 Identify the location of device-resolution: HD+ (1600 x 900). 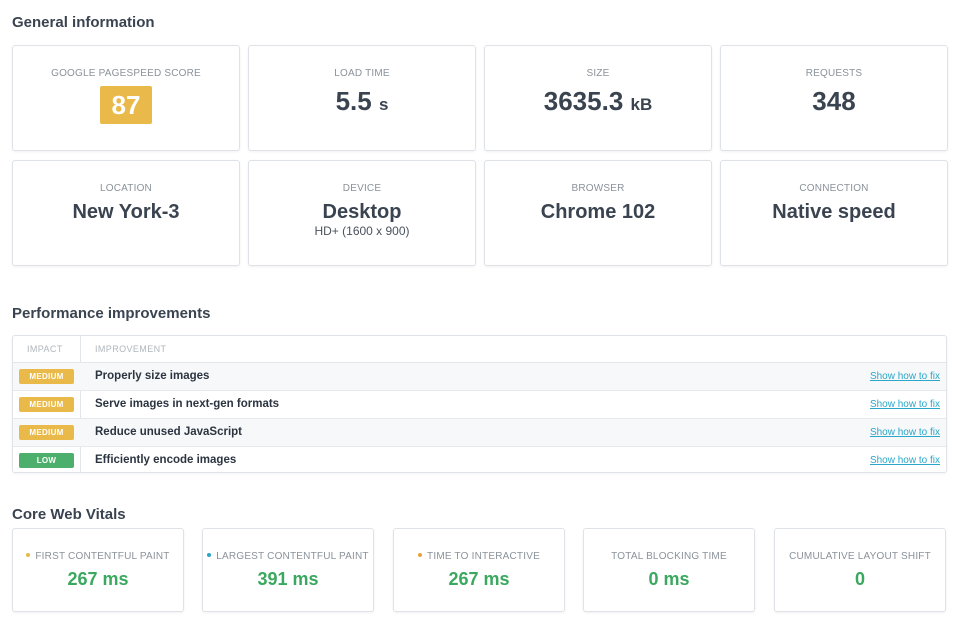
(362, 231).